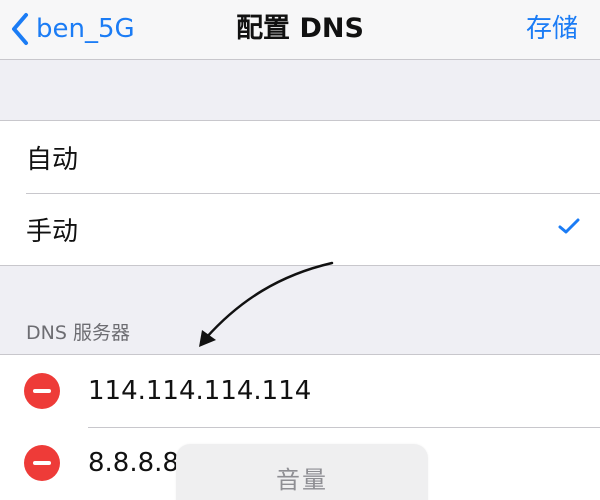 The image size is (600, 500). Describe the element at coordinates (302, 480) in the screenshot. I see `volume-hud-label: 音量` at that location.